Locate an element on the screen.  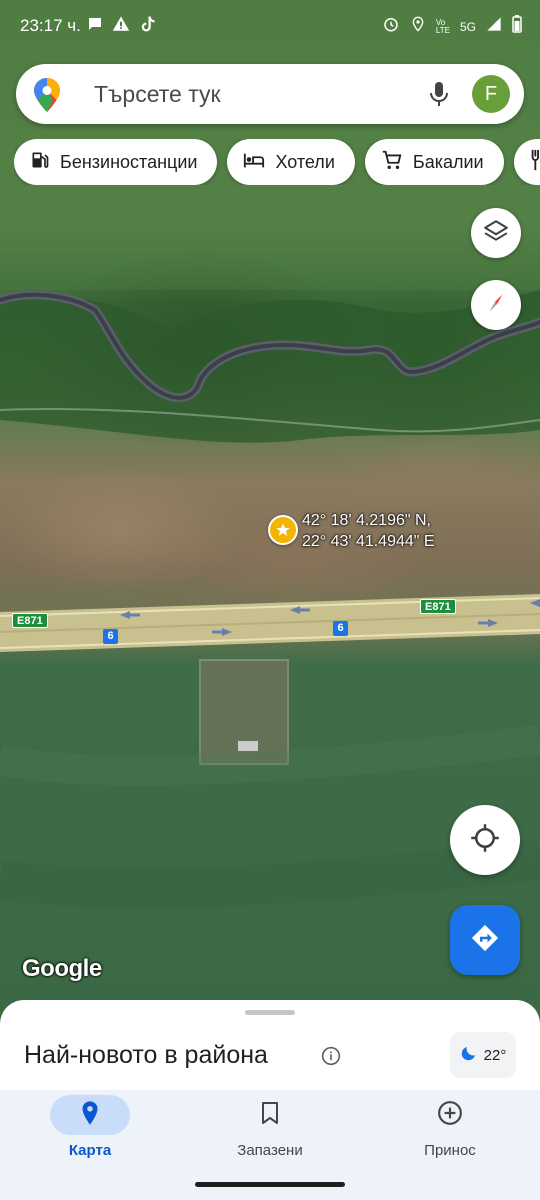
gesture-bar is located at coordinates (270, 1184).